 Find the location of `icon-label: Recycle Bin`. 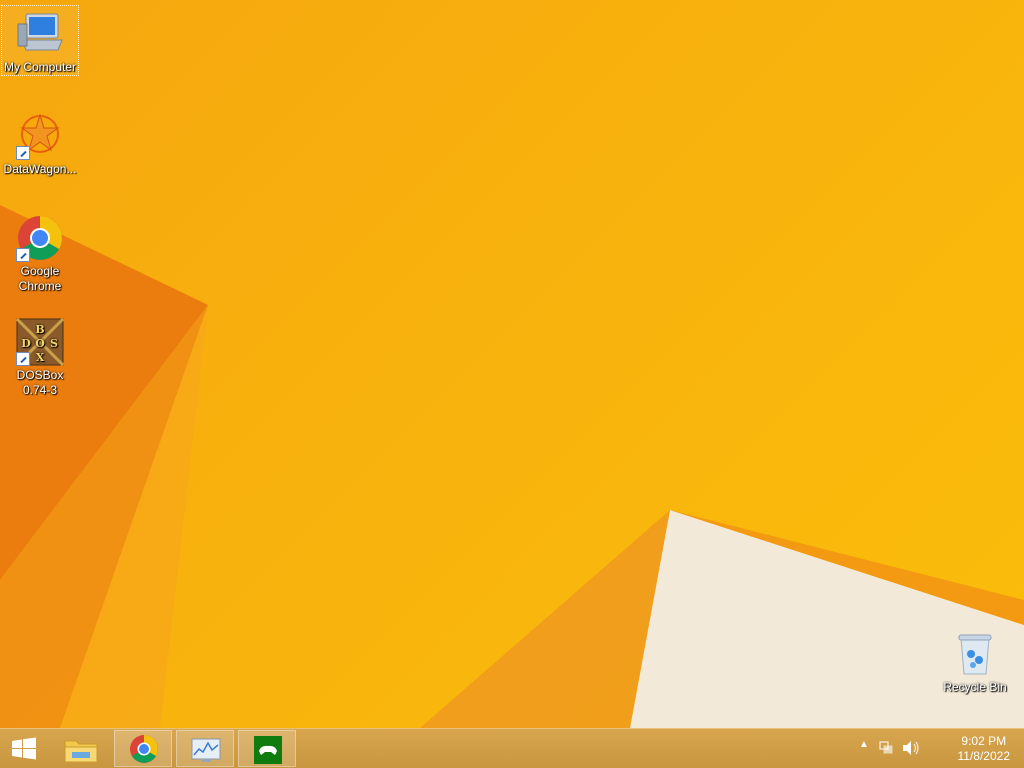

icon-label: Recycle Bin is located at coordinates (975, 687).